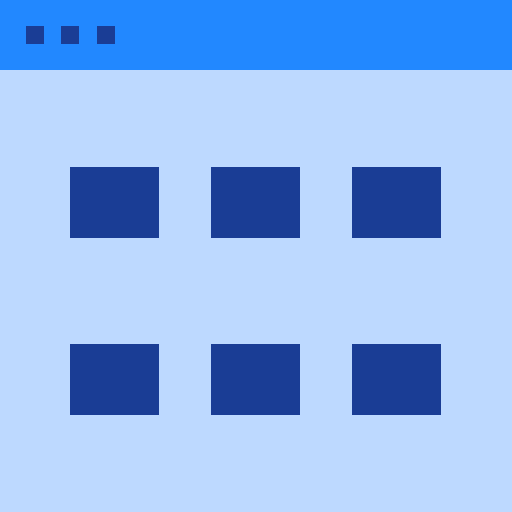 The image size is (512, 512). I want to click on window-control-3-icon, so click(106, 35).